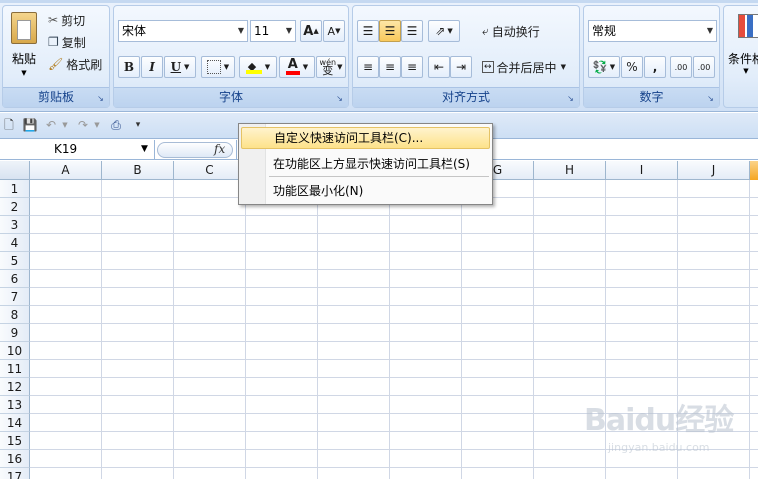 This screenshot has width=758, height=479. Describe the element at coordinates (412, 31) in the screenshot. I see `align-bottom-button: ☰` at that location.